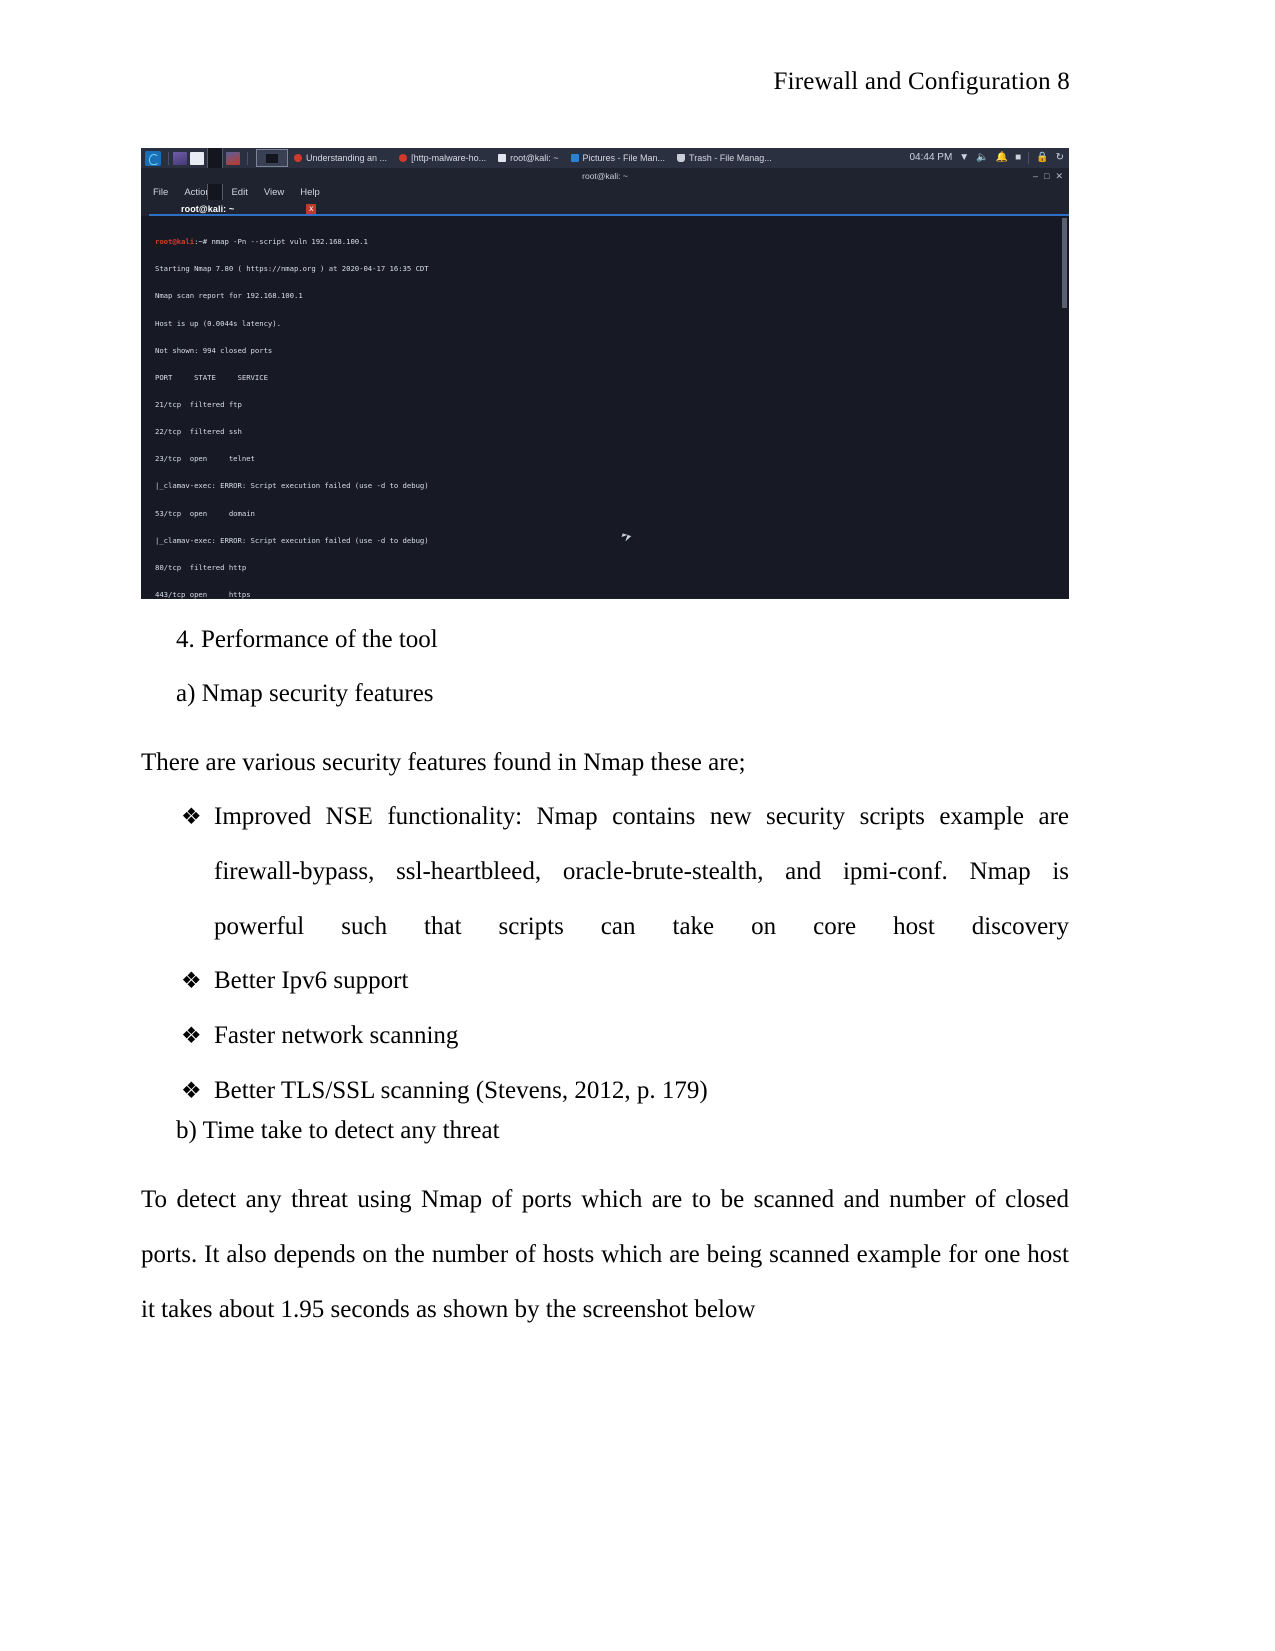 The width and height of the screenshot is (1275, 1651). I want to click on tab-close-icon: x, so click(311, 208).